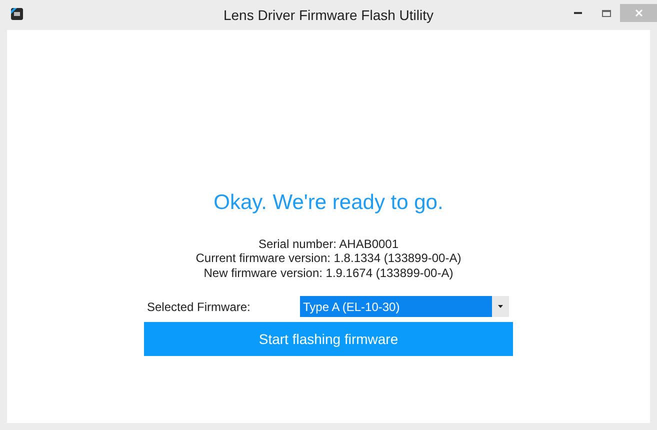 This screenshot has width=657, height=430. What do you see at coordinates (404, 306) in the screenshot?
I see `firmware-select: Type A (EL-10-30)` at bounding box center [404, 306].